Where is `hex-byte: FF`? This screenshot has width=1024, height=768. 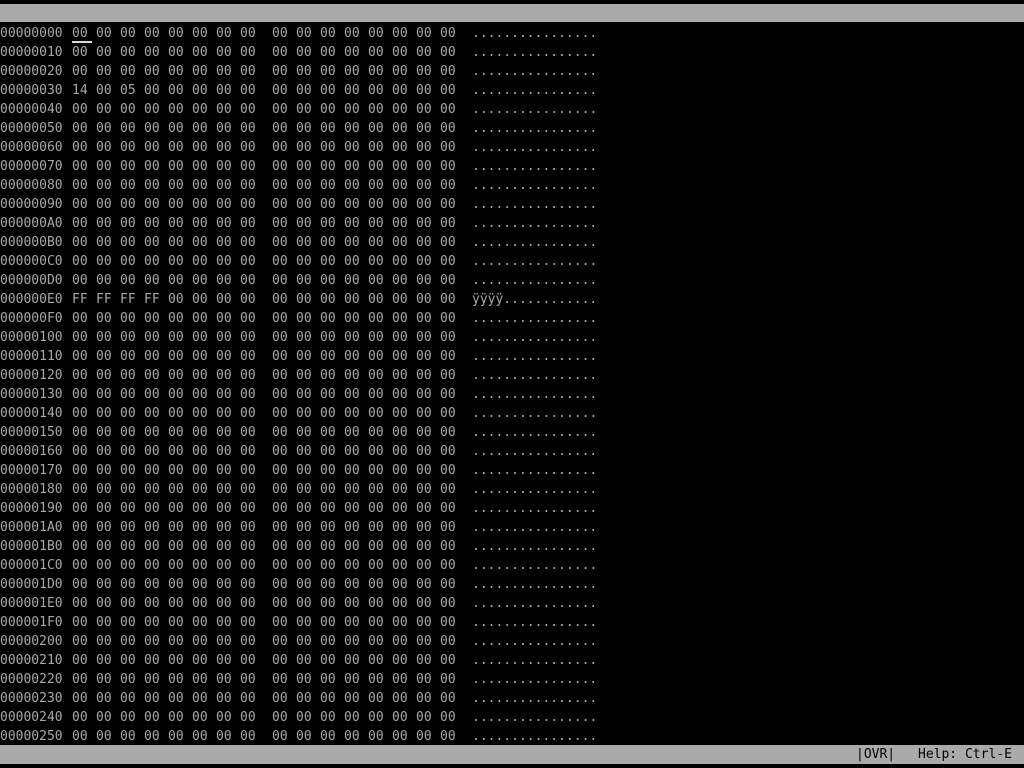 hex-byte: FF is located at coordinates (154, 299).